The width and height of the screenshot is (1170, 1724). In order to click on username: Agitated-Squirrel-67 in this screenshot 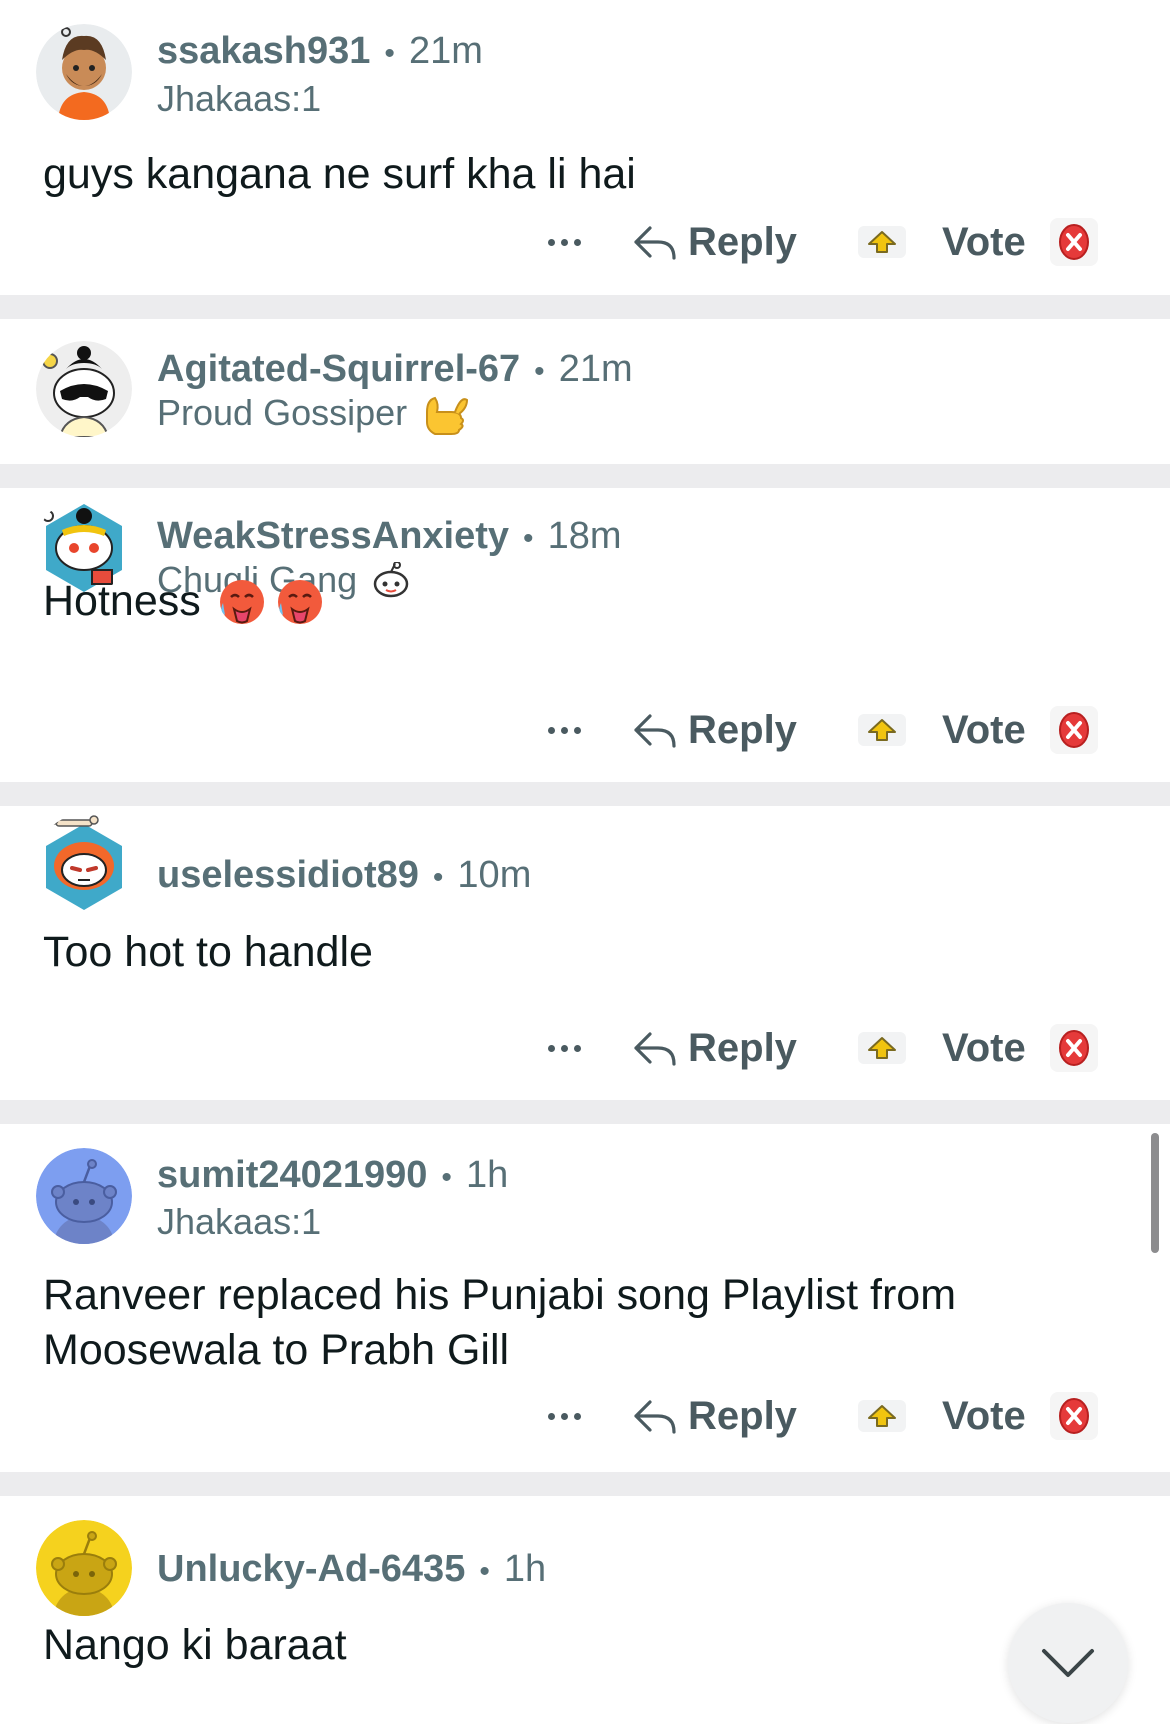, I will do `click(338, 369)`.